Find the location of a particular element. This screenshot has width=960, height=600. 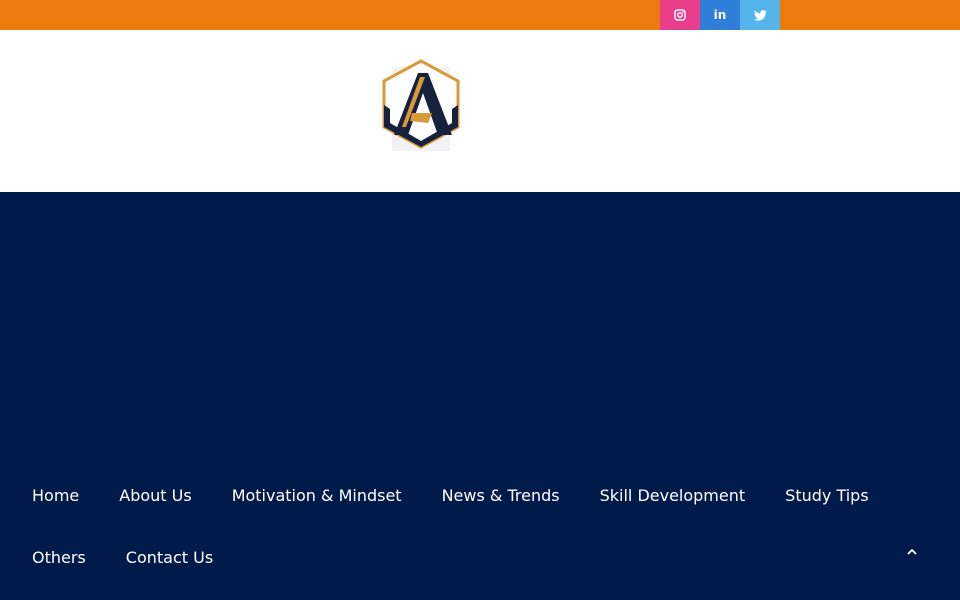

nav-item-home: Home is located at coordinates (55, 507).